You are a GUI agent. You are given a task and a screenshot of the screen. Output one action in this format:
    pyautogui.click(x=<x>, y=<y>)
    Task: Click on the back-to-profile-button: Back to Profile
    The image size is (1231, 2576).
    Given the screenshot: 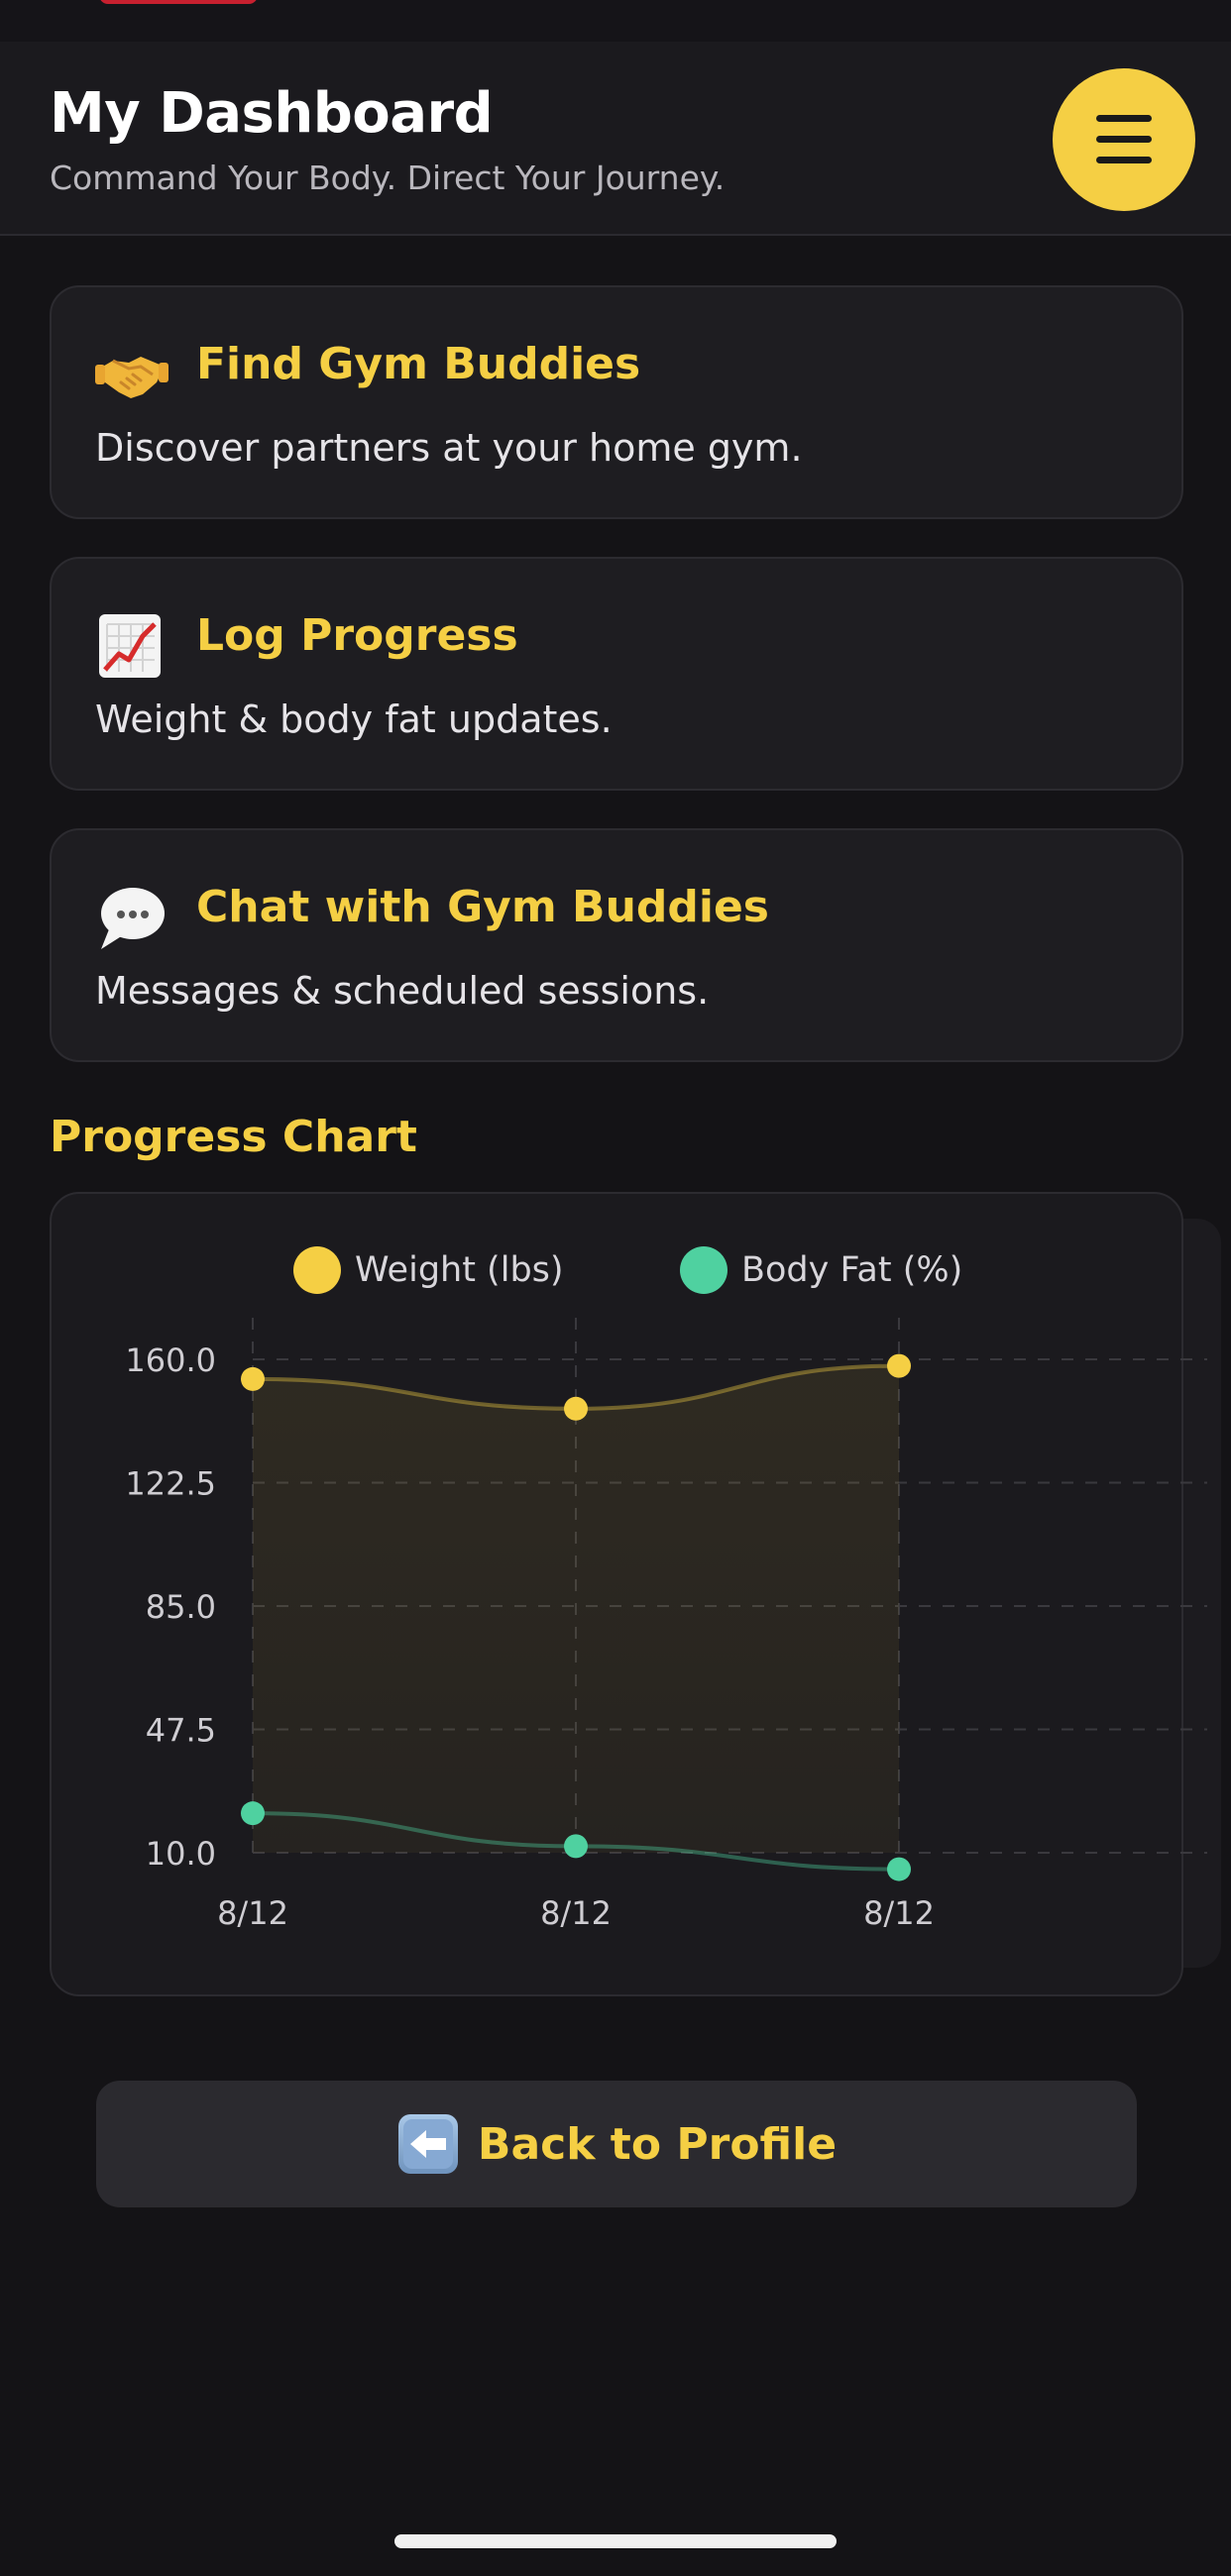 What is the action you would take?
    pyautogui.click(x=616, y=2144)
    